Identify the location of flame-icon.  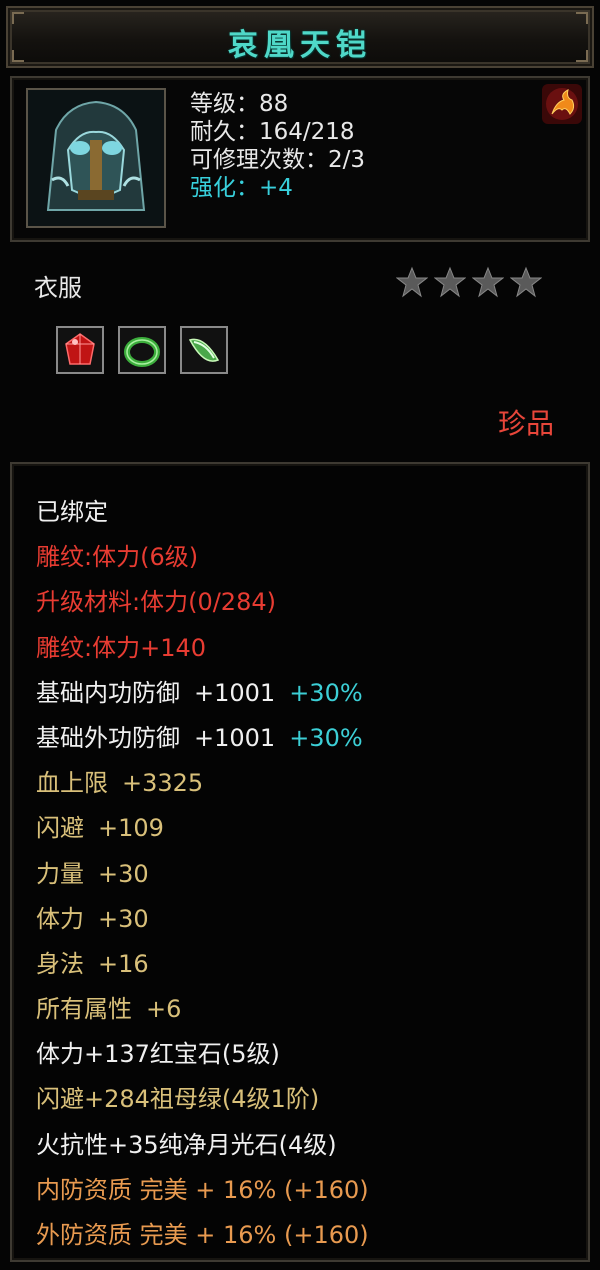
(562, 104).